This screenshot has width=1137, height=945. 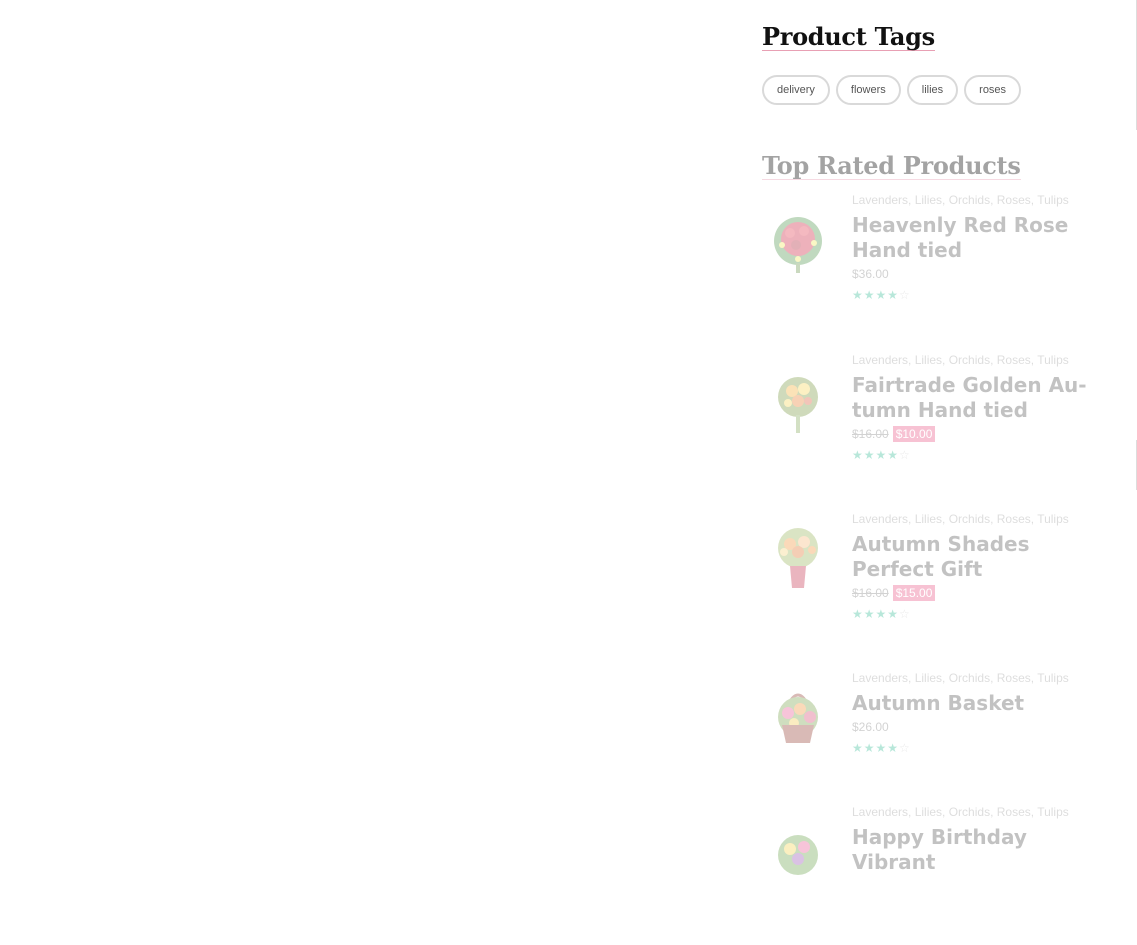 What do you see at coordinates (972, 703) in the screenshot?
I see `product-name: Autumn Basket` at bounding box center [972, 703].